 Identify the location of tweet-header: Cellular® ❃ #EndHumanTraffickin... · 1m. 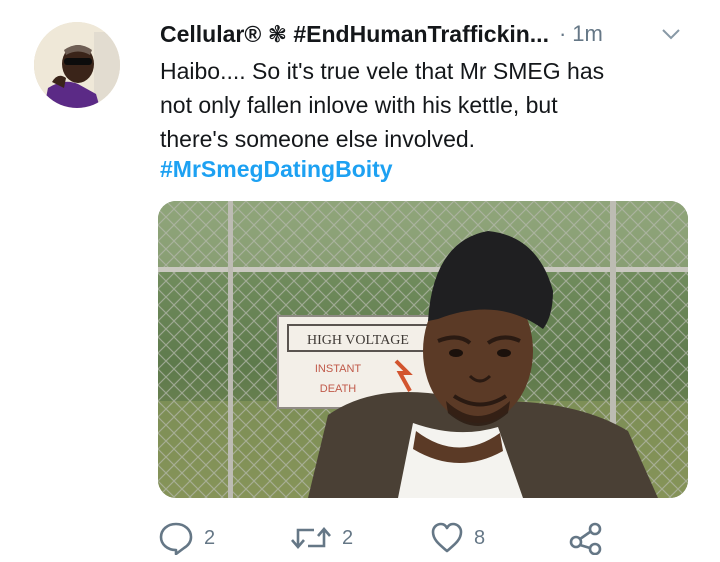
(425, 34).